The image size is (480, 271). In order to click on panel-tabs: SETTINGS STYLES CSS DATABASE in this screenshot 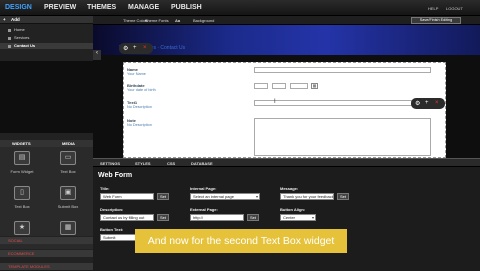, I will do `click(286, 163)`.